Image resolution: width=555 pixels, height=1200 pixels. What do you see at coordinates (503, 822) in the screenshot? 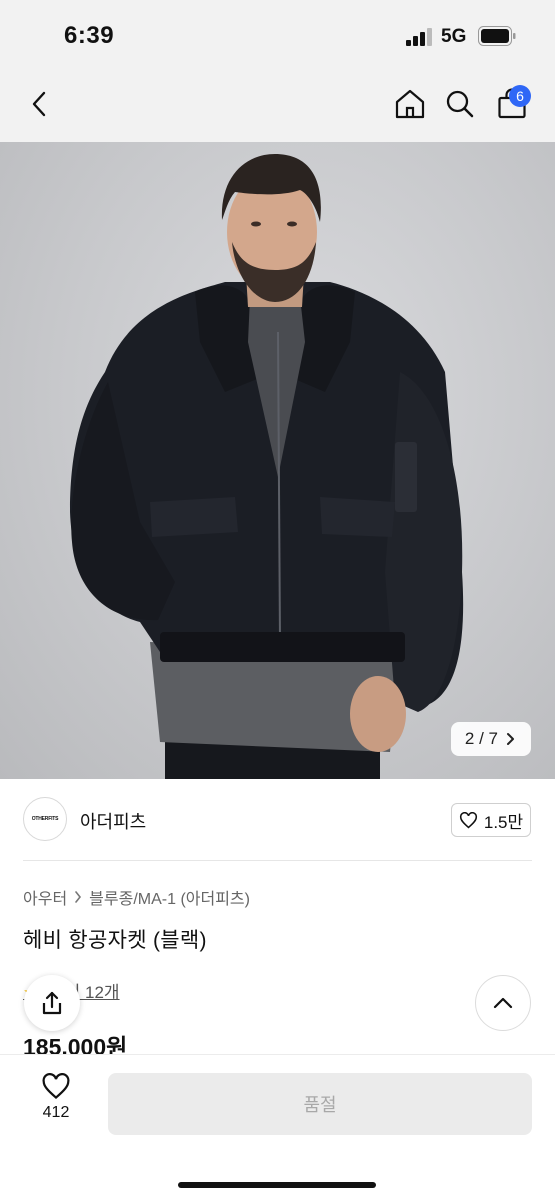
I see `brand-like-count: 1.5만` at bounding box center [503, 822].